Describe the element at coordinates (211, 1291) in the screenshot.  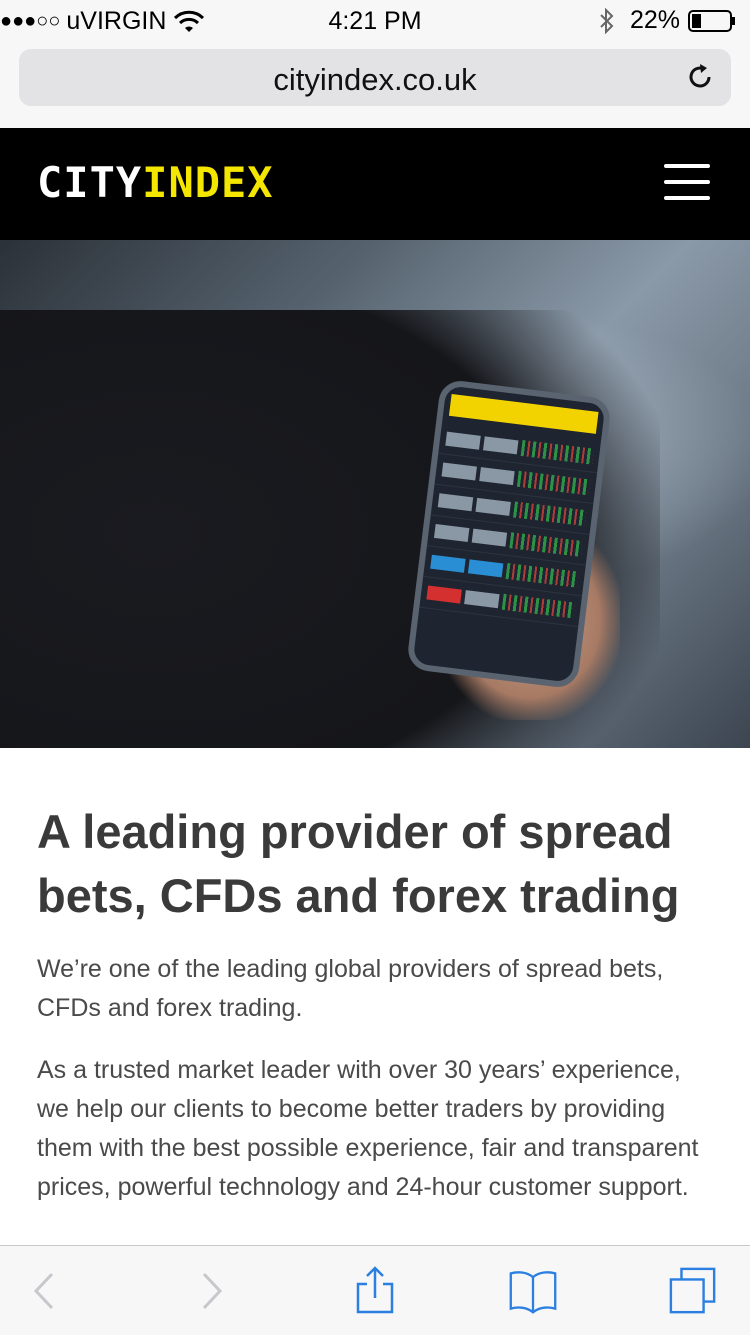
I see `forward-icon` at that location.